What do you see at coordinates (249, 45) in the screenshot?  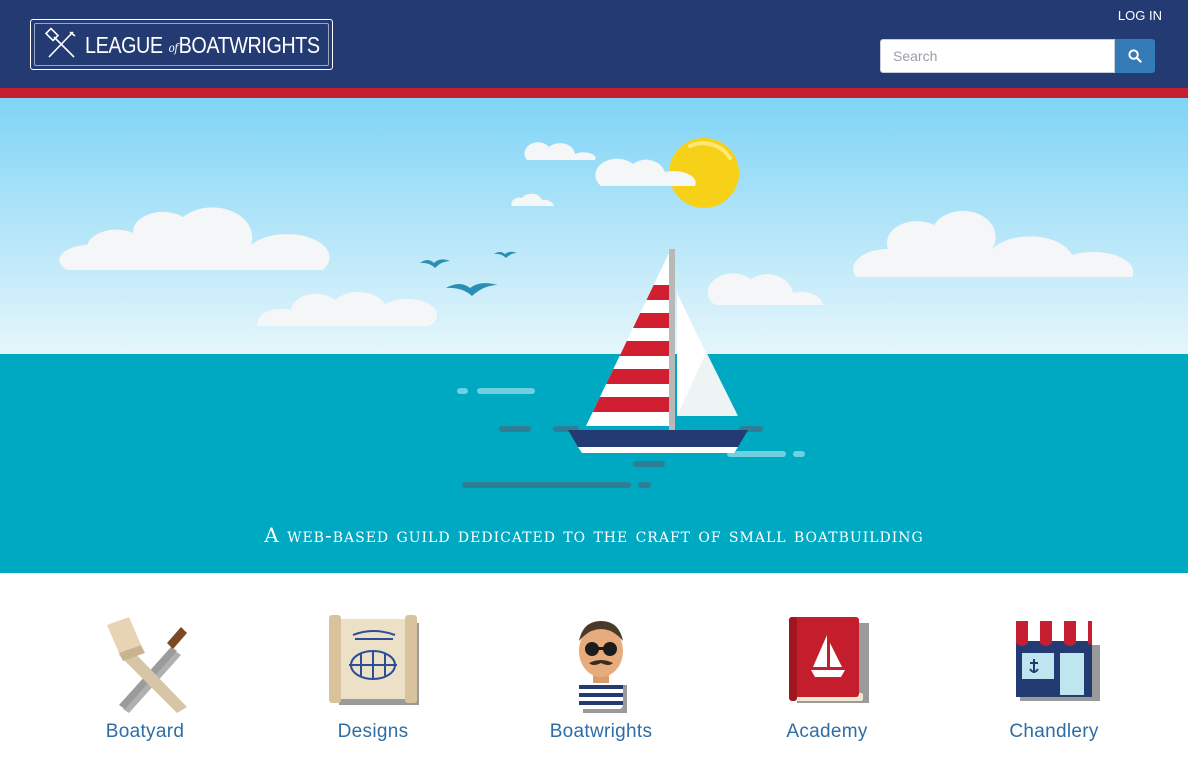 I see `logo-brand-2: BOATWRIGHTS` at bounding box center [249, 45].